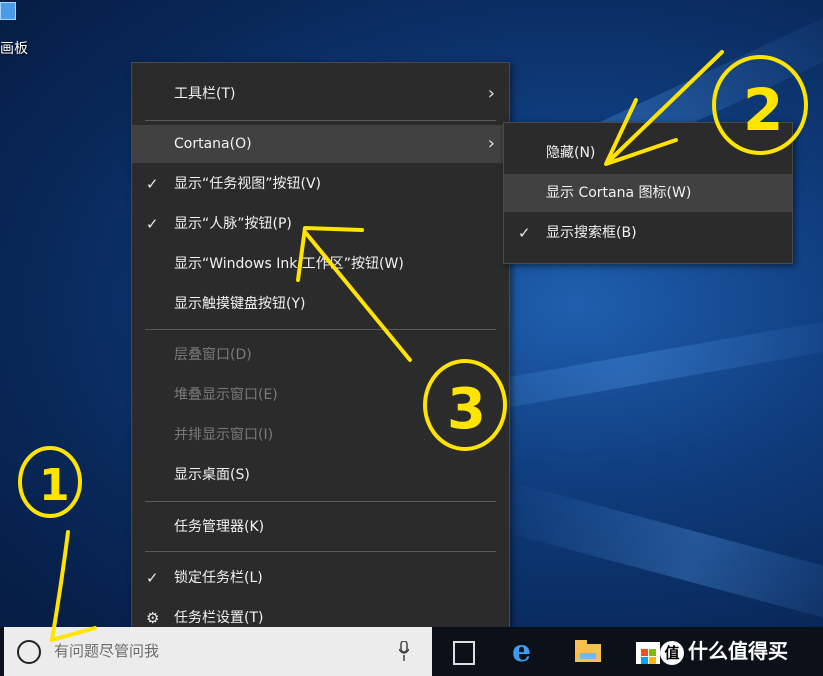 The width and height of the screenshot is (823, 676). I want to click on menu-item-show-people: ✓ 显示“人脉”按钮(P), so click(320, 224).